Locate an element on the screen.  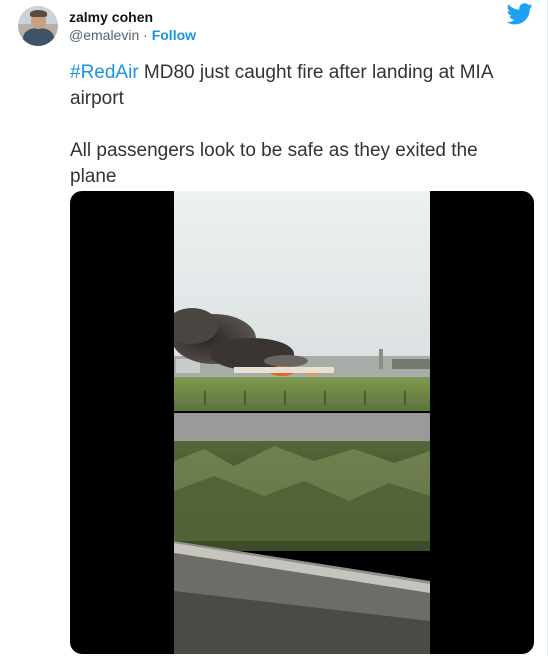
avatar-hair is located at coordinates (38, 13).